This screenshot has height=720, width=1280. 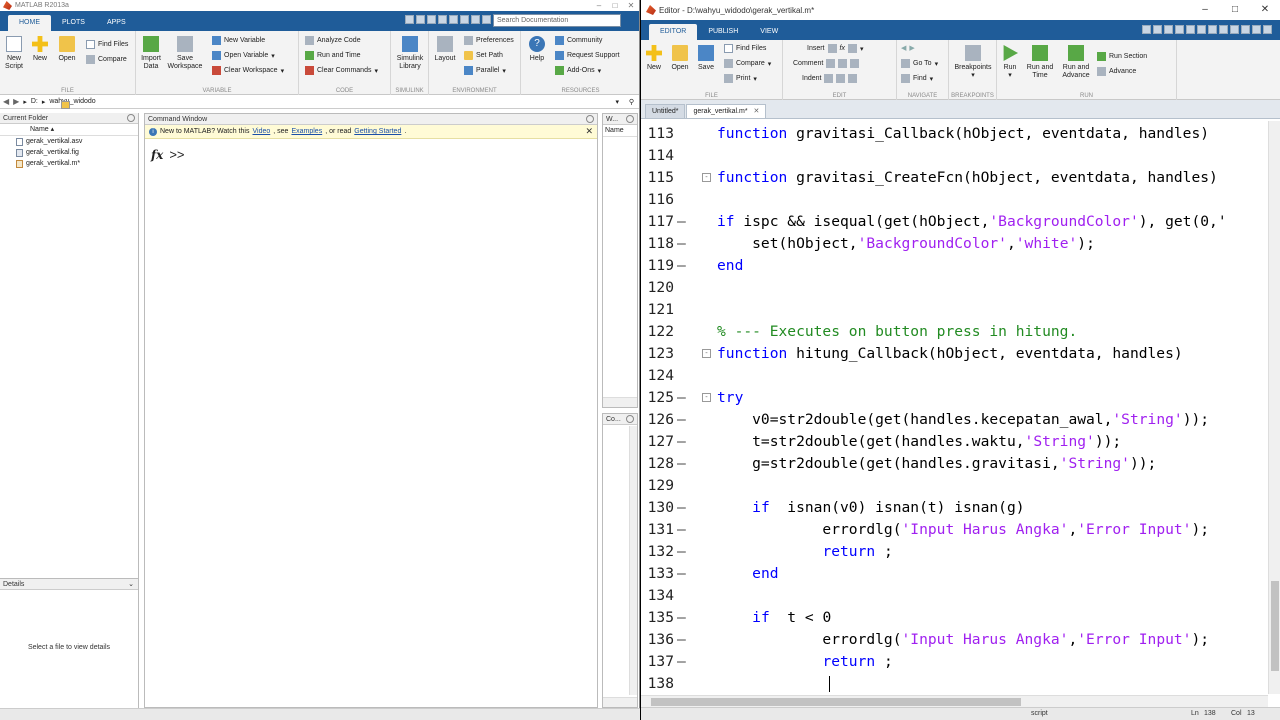 What do you see at coordinates (65, 105) in the screenshot?
I see `browse-folder-icon` at bounding box center [65, 105].